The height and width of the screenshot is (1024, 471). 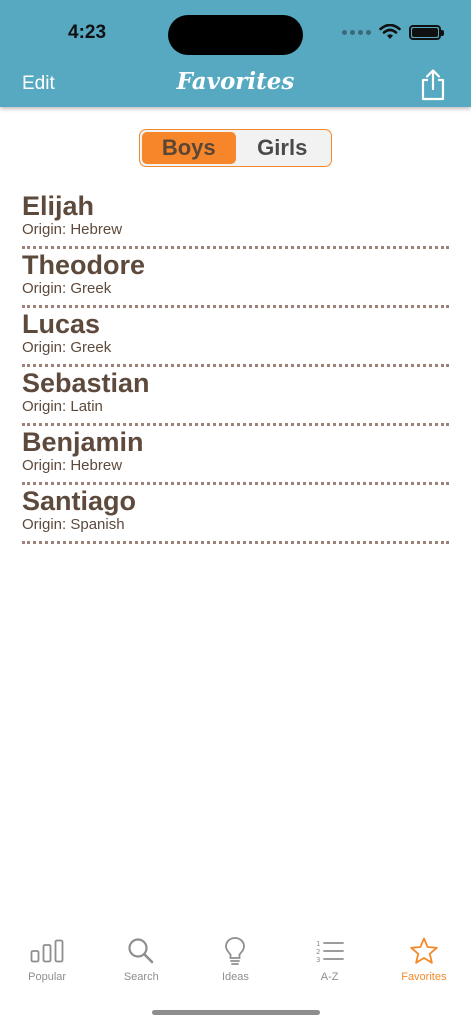 I want to click on search-icon, so click(x=141, y=951).